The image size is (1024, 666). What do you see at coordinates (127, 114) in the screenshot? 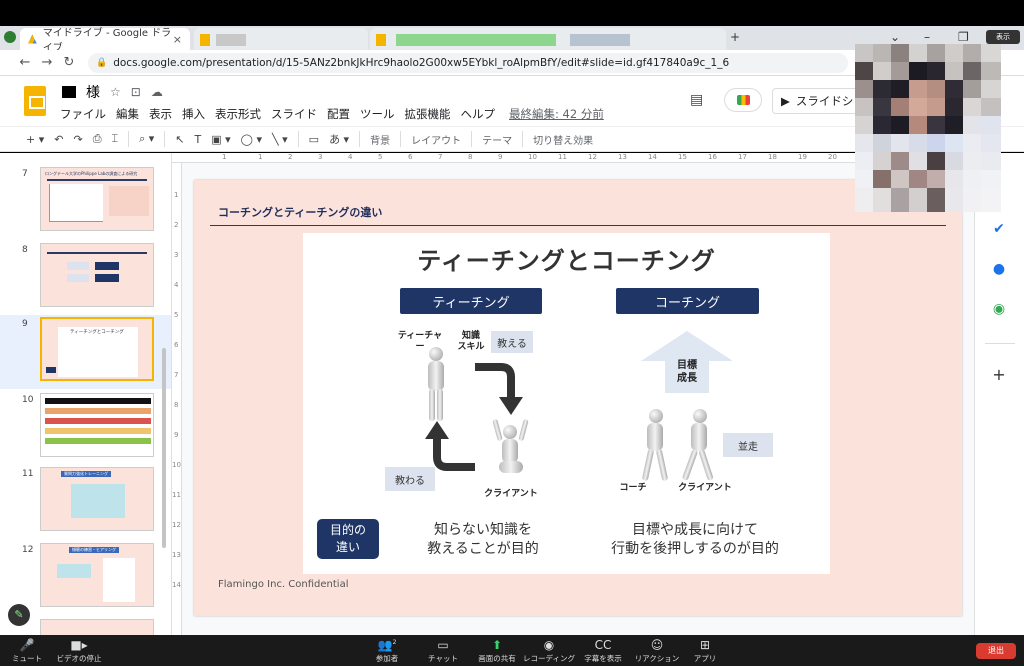
I see `menu-edit: 編集` at bounding box center [127, 114].